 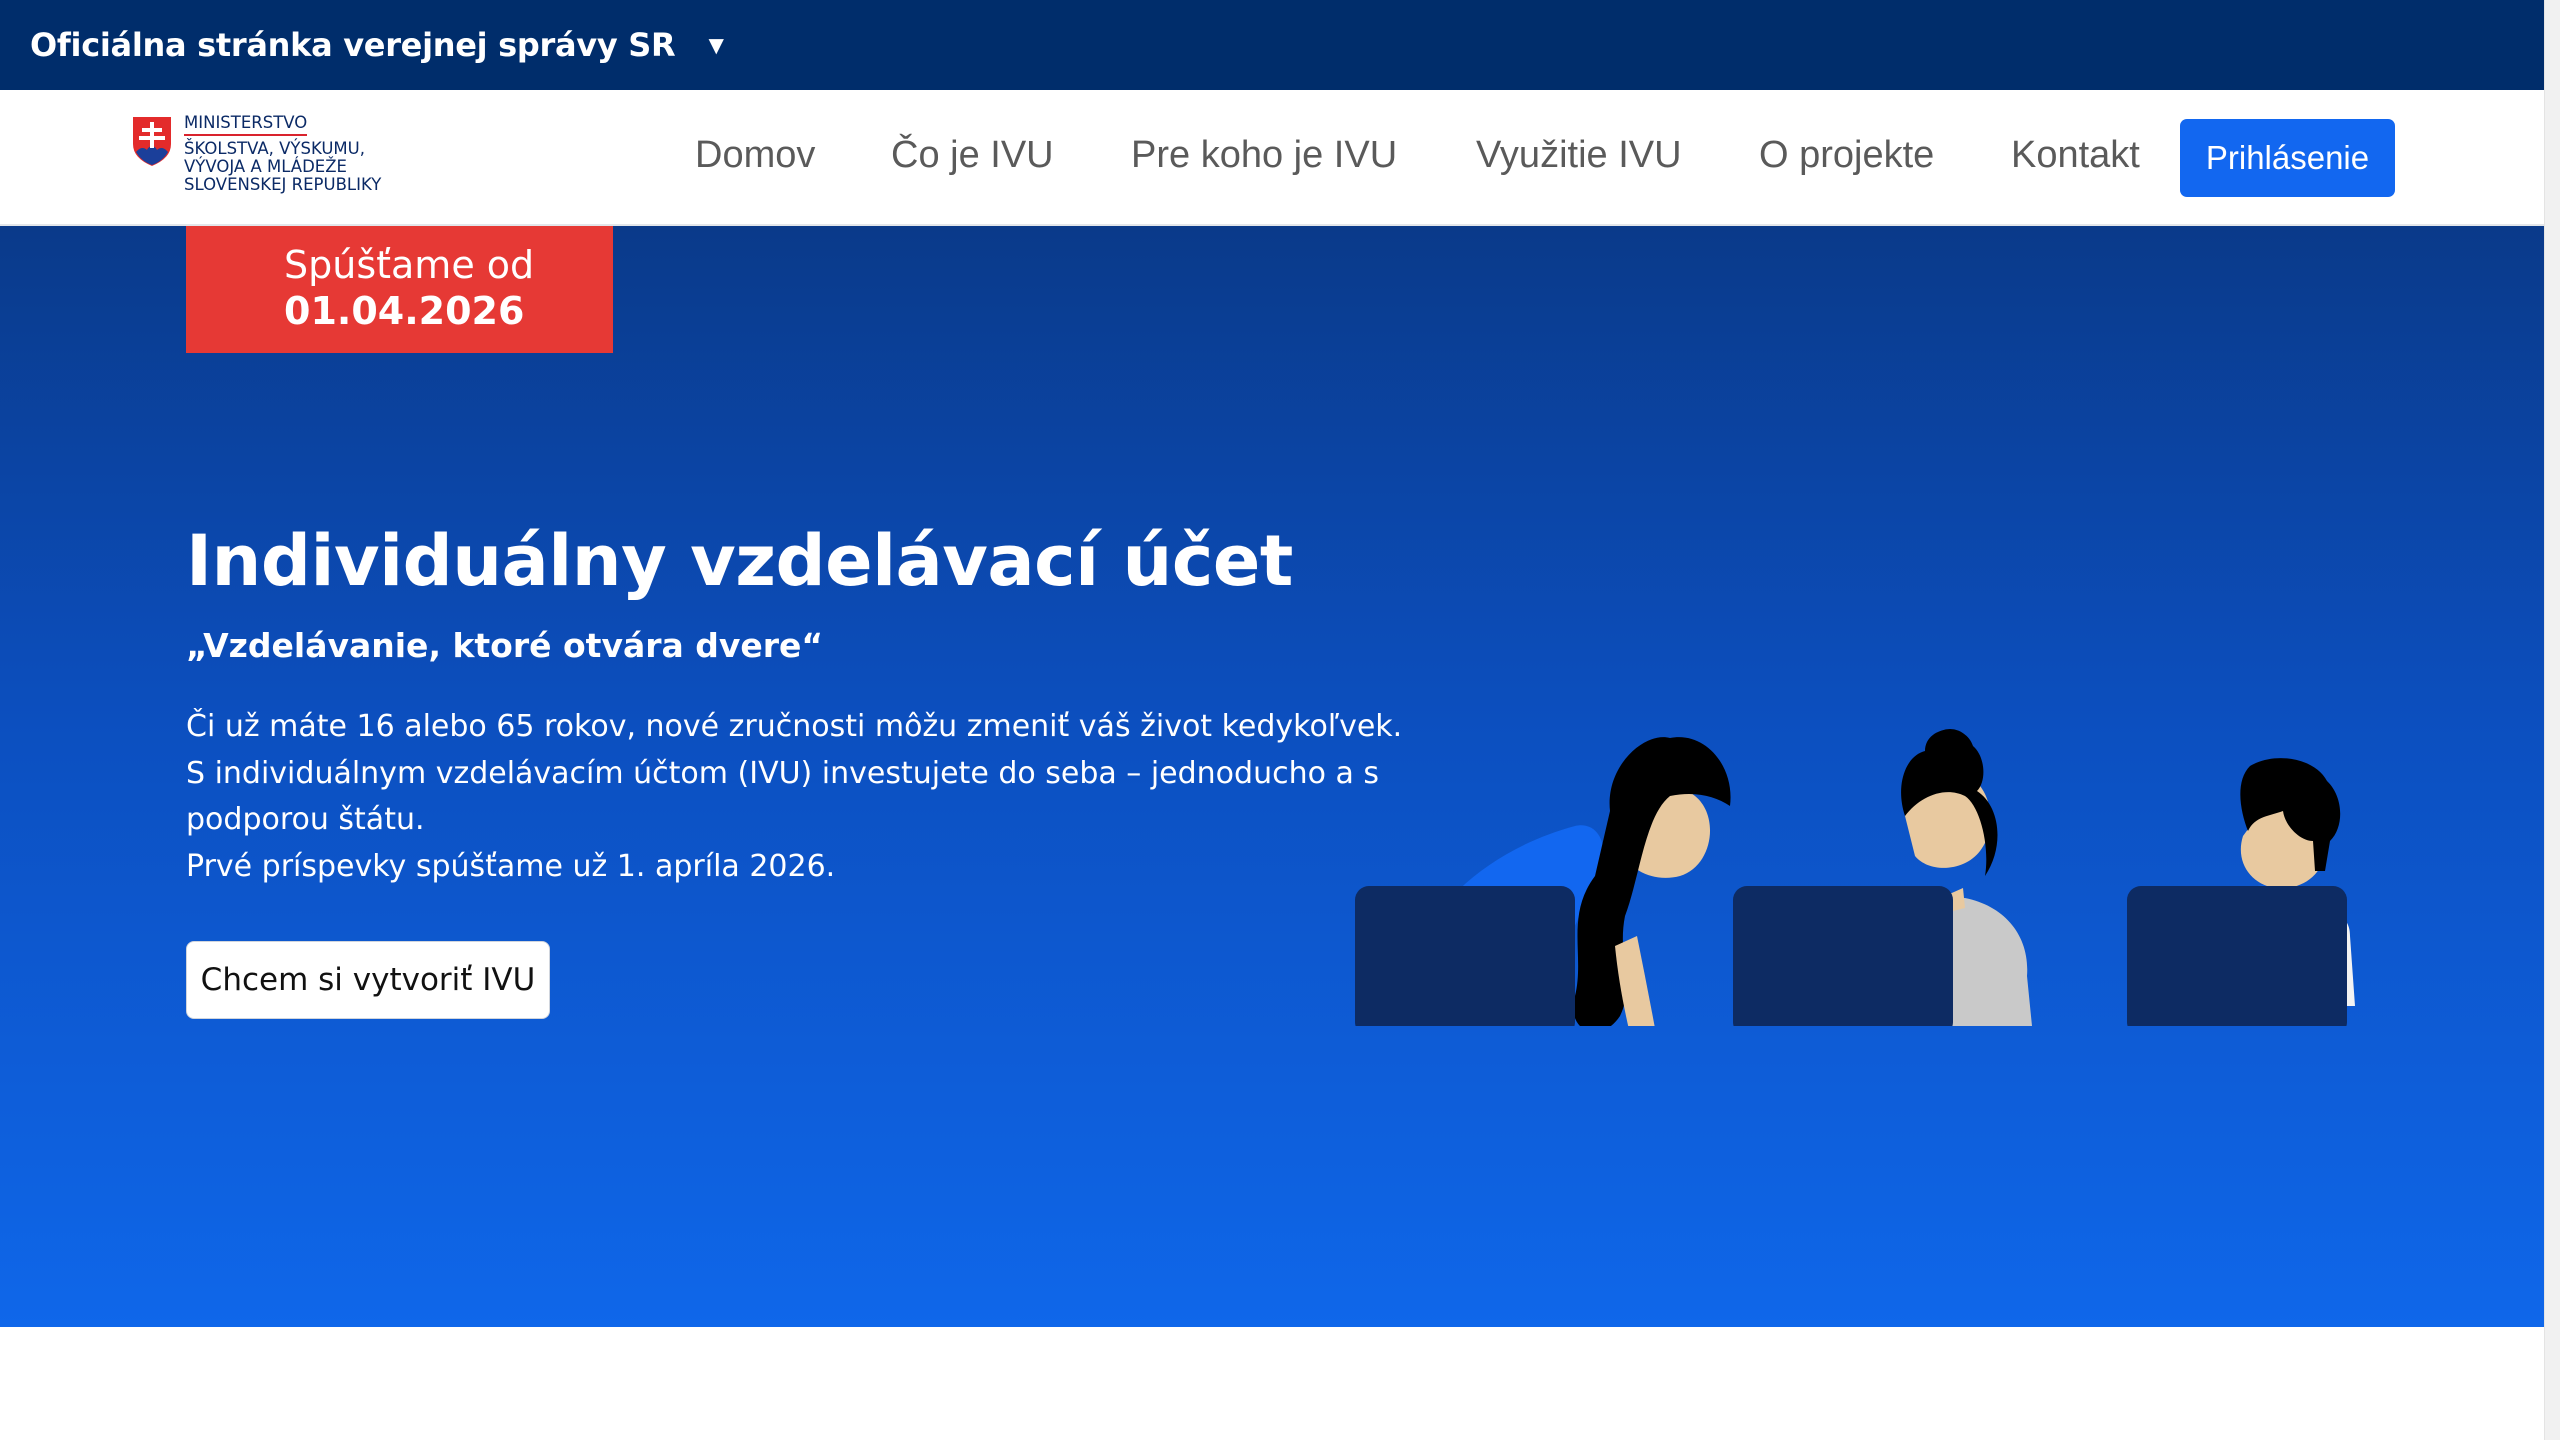 What do you see at coordinates (1579, 155) in the screenshot?
I see `nav-item-vyuzitie: Využitie IVU` at bounding box center [1579, 155].